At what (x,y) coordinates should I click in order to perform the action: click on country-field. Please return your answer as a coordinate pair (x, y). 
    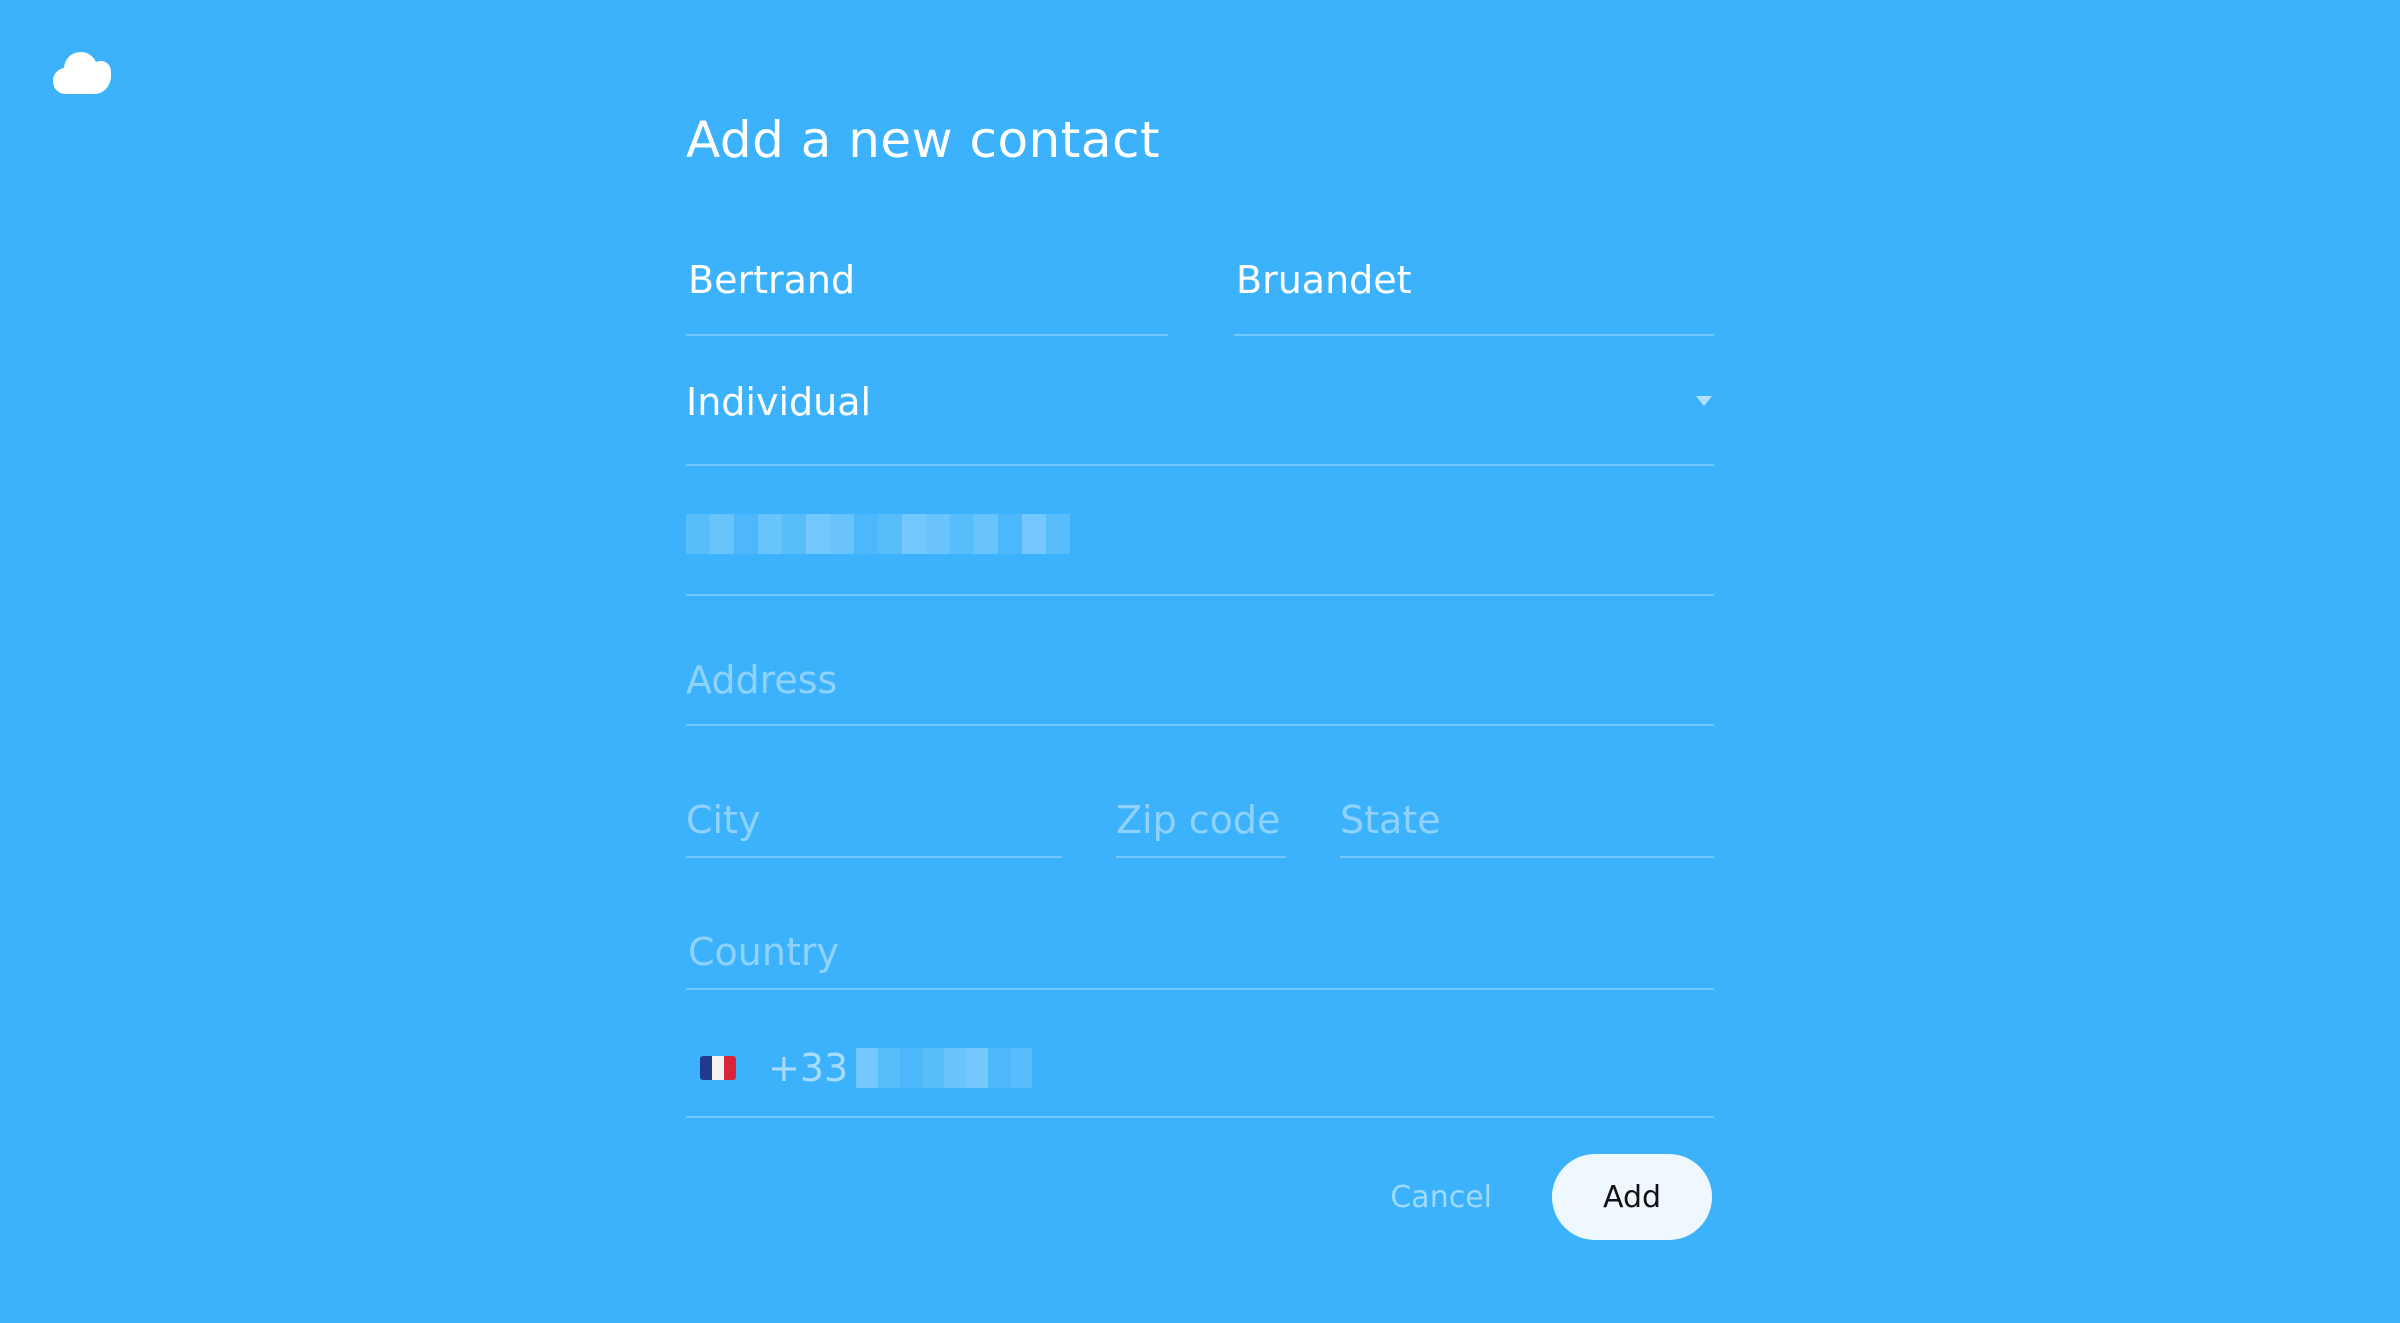
    Looking at the image, I should click on (1201, 942).